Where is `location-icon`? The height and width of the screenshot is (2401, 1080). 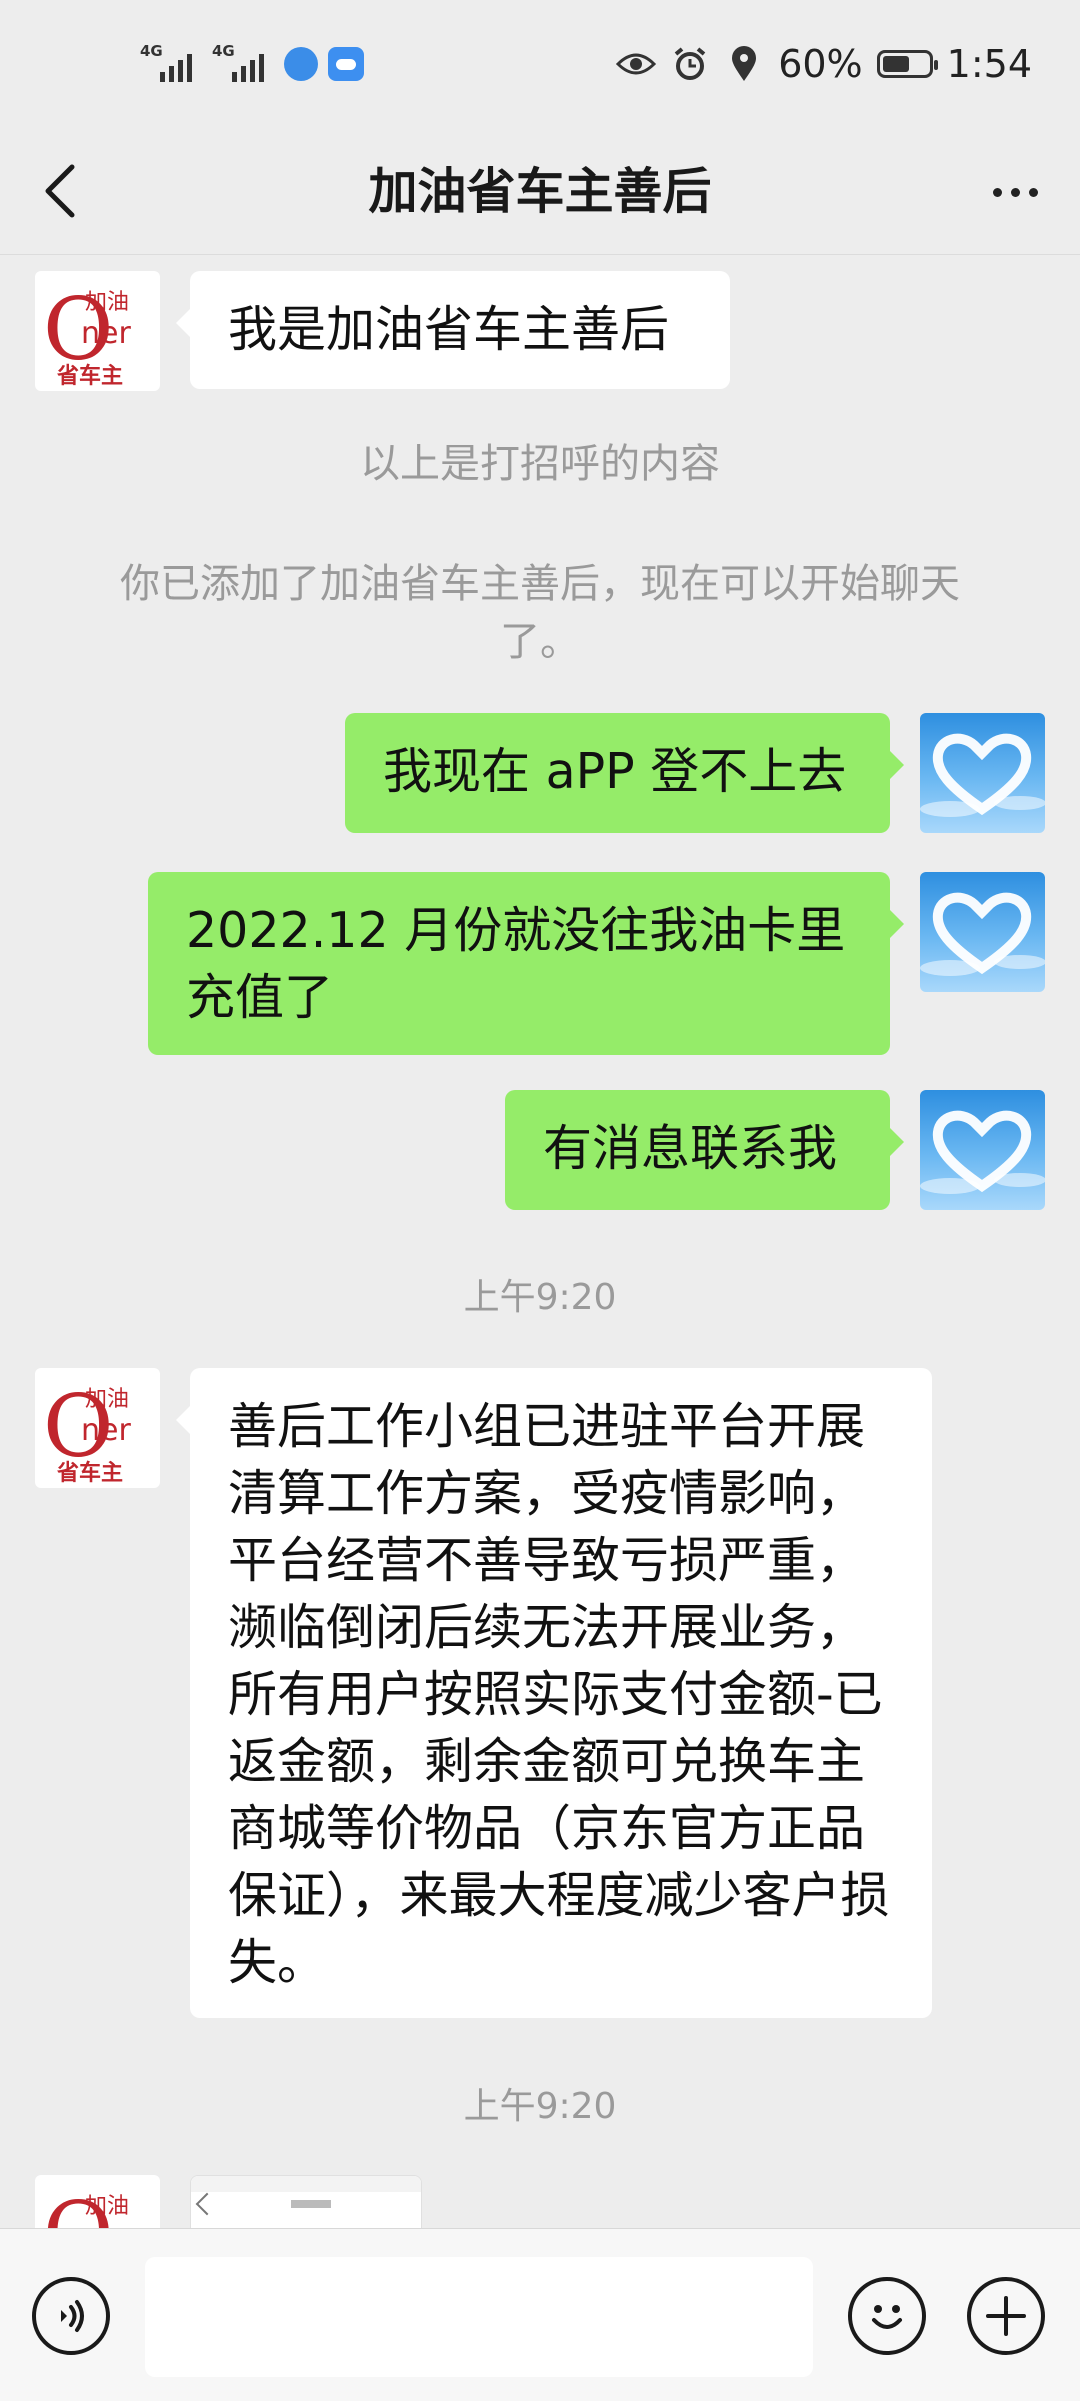 location-icon is located at coordinates (744, 64).